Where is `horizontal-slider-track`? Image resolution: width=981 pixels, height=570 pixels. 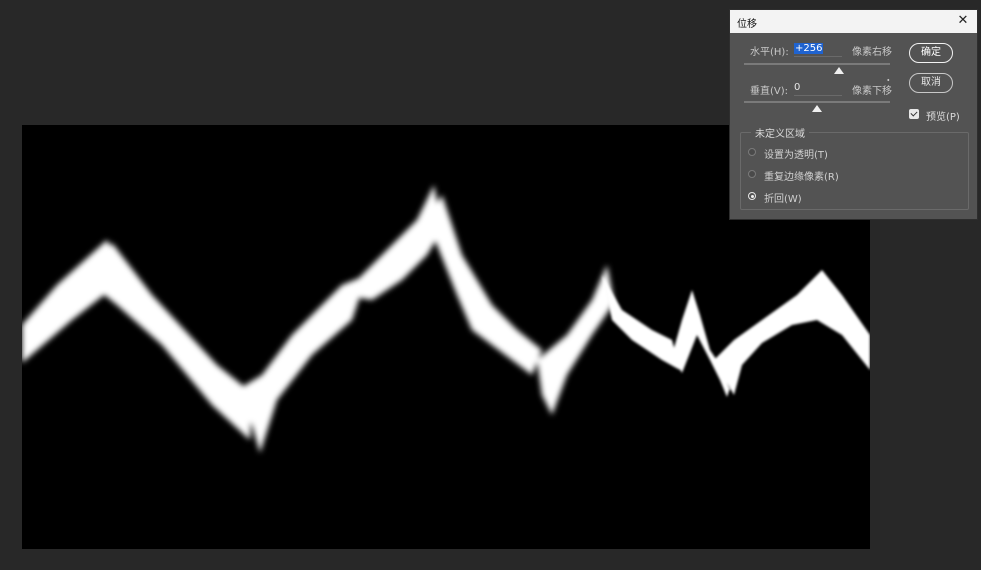
horizontal-slider-track is located at coordinates (817, 64).